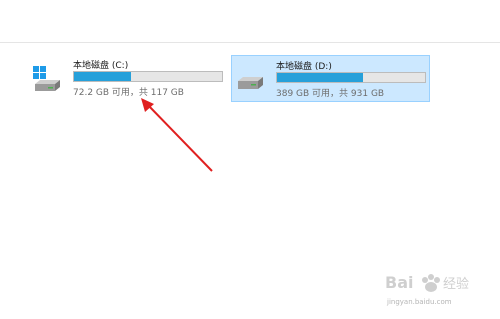 The image size is (500, 319). I want to click on drive-c-usage-bar, so click(148, 76).